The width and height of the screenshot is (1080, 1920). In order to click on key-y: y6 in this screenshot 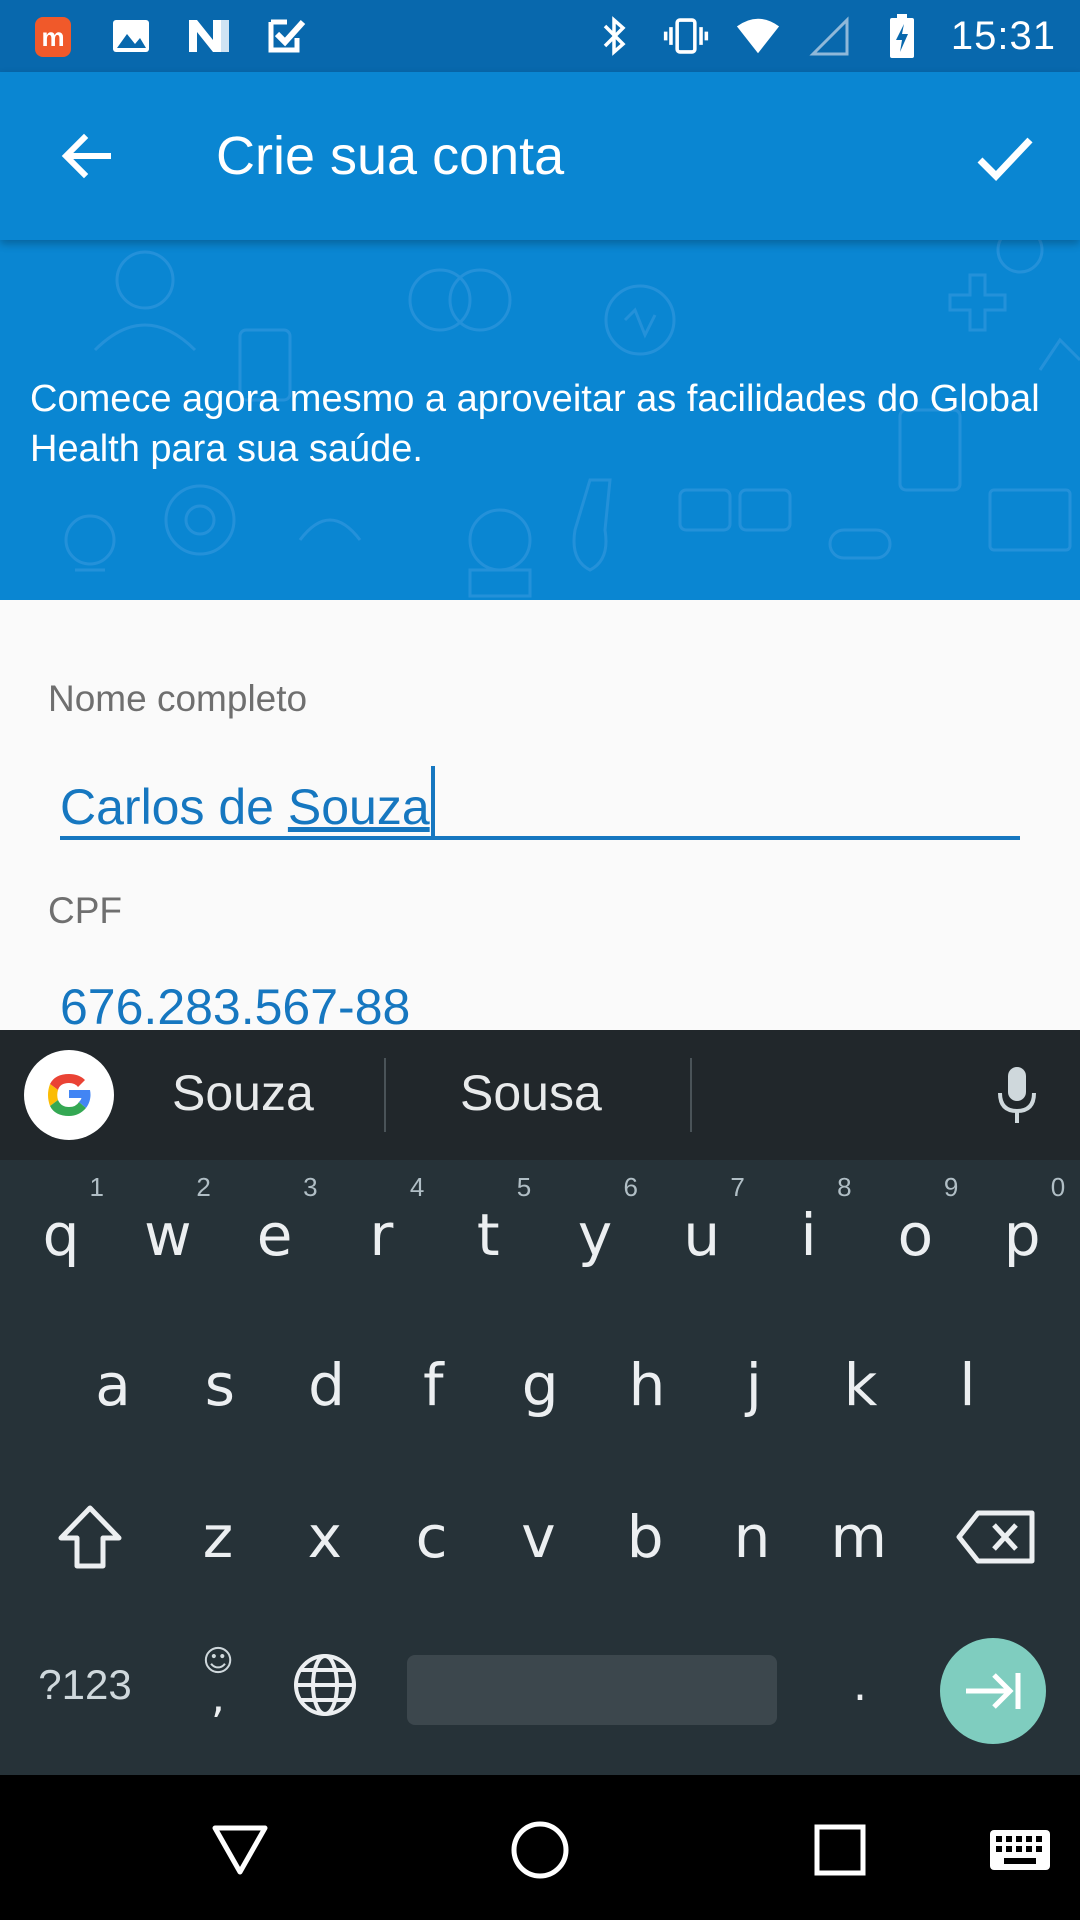, I will do `click(595, 1231)`.